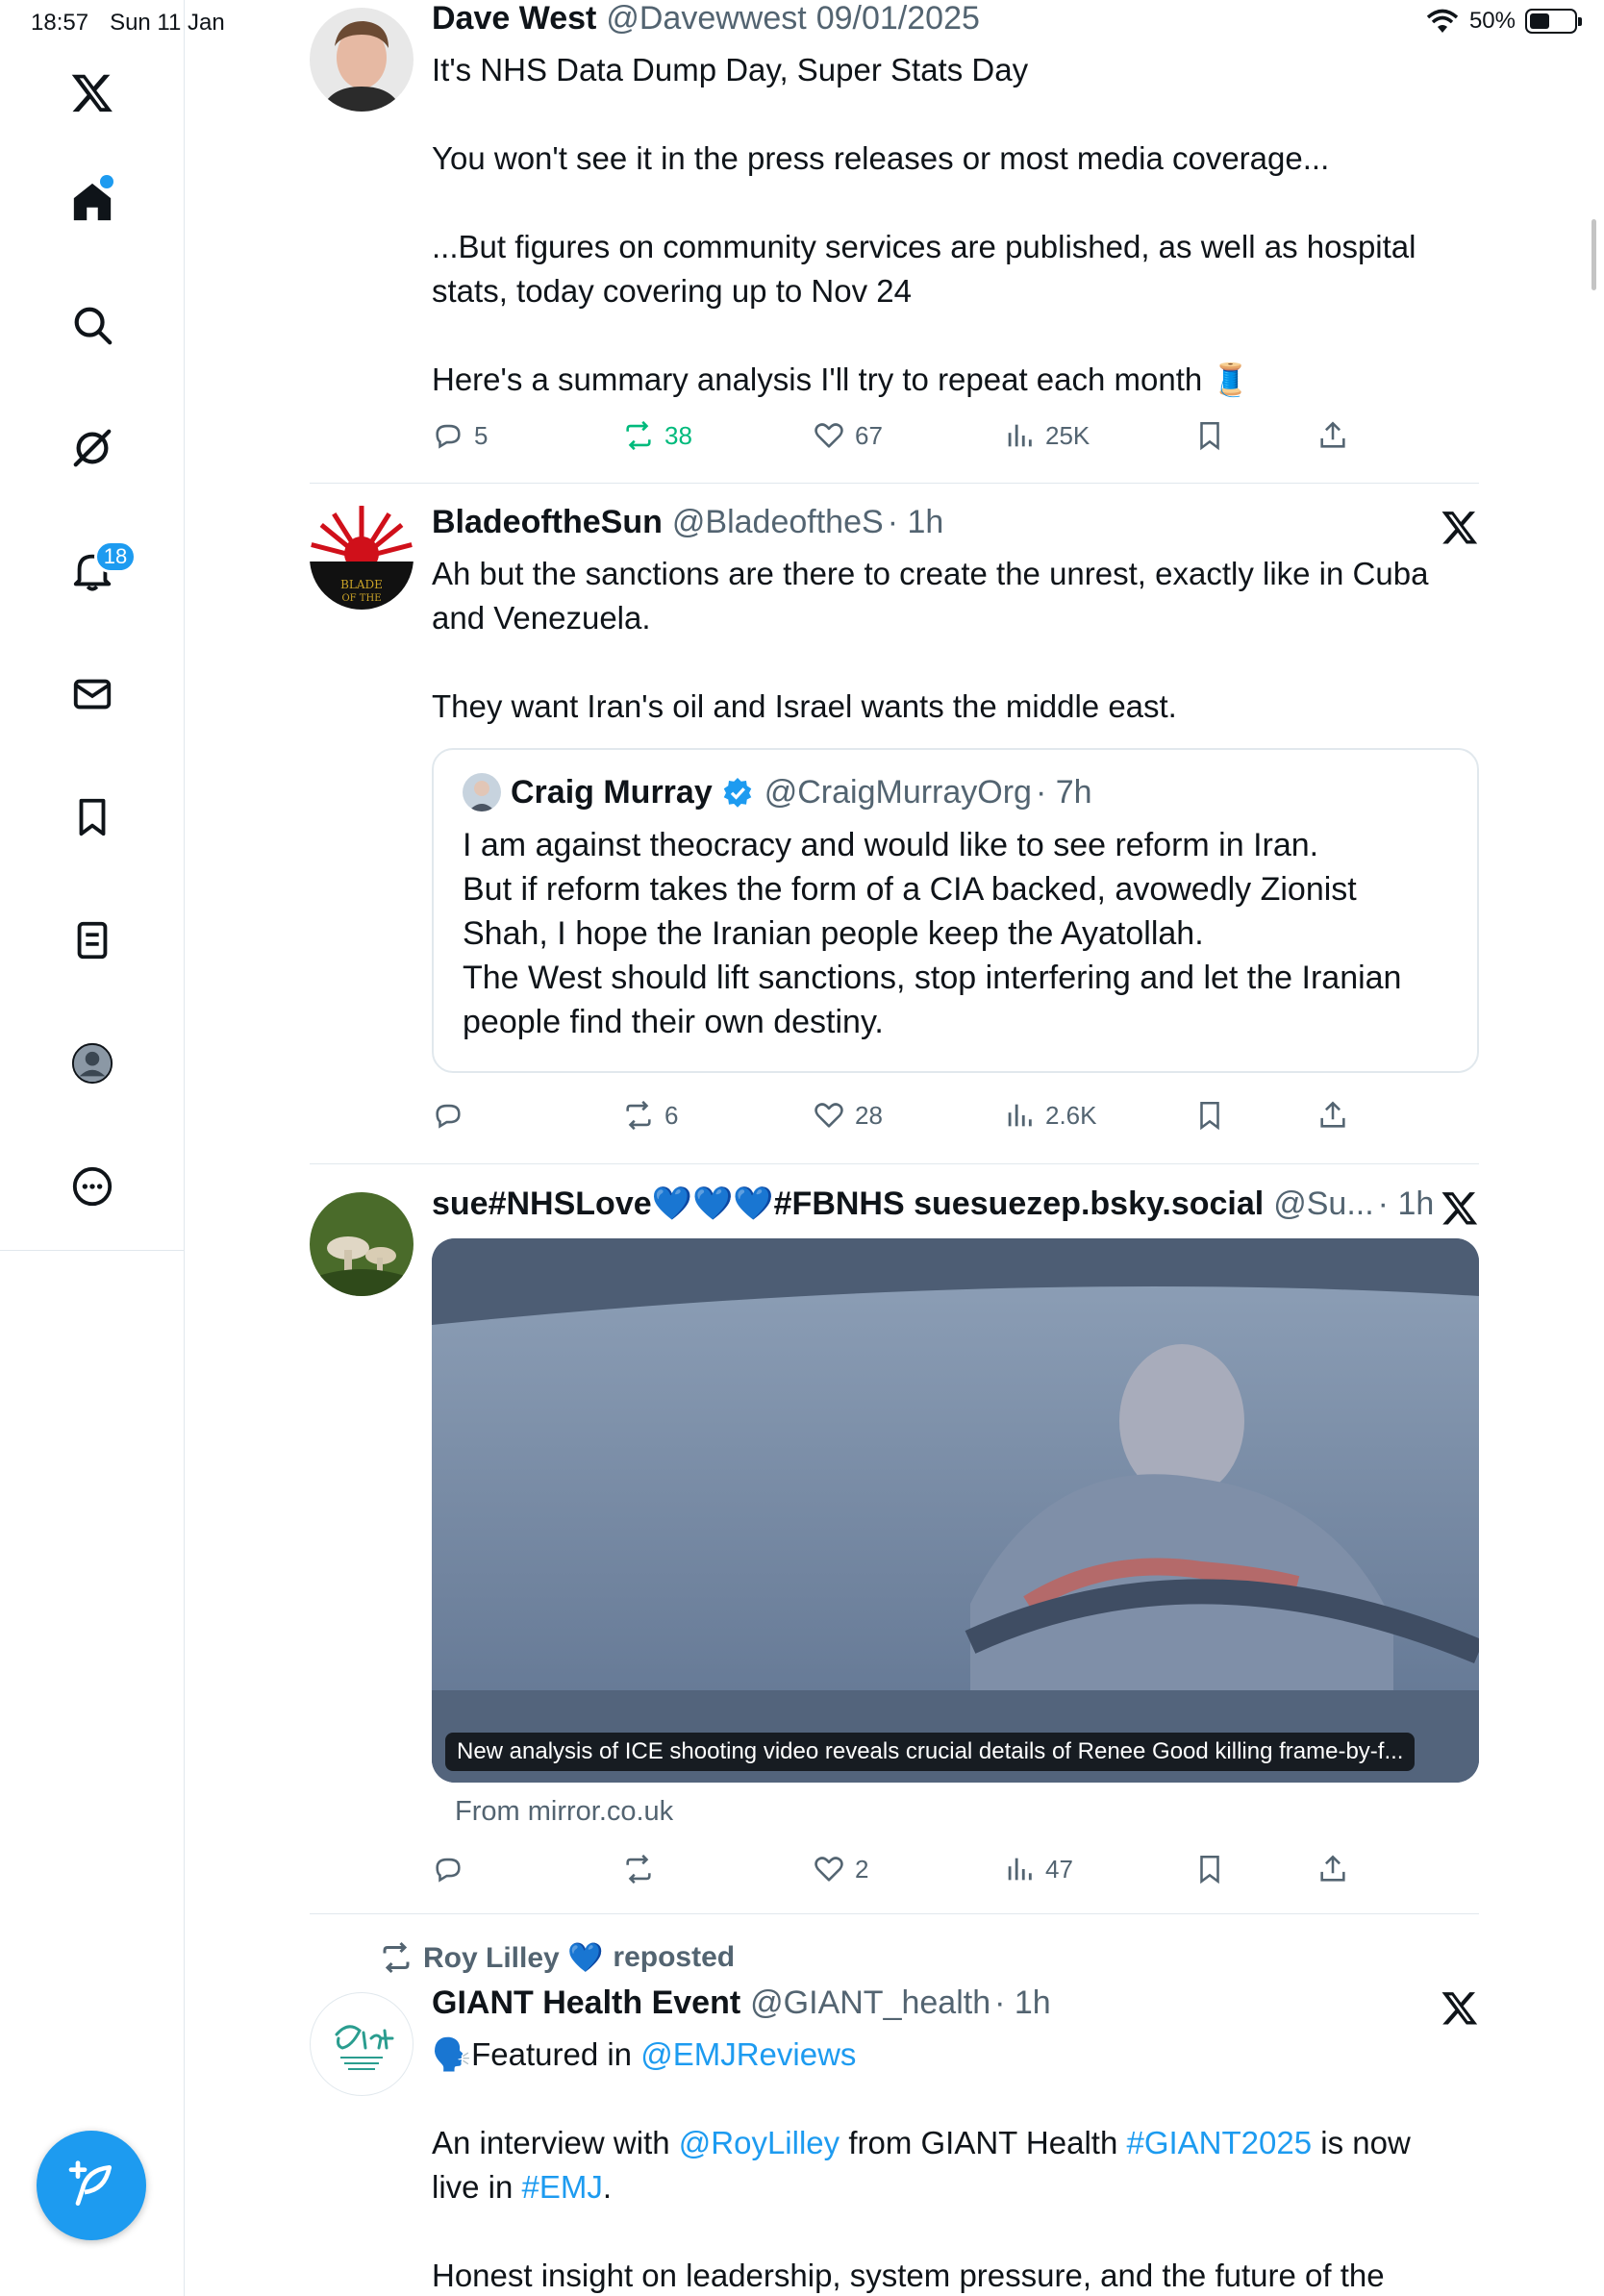 The height and width of the screenshot is (2296, 1604). What do you see at coordinates (612, 792) in the screenshot?
I see `quote-author-name: Craig Murray` at bounding box center [612, 792].